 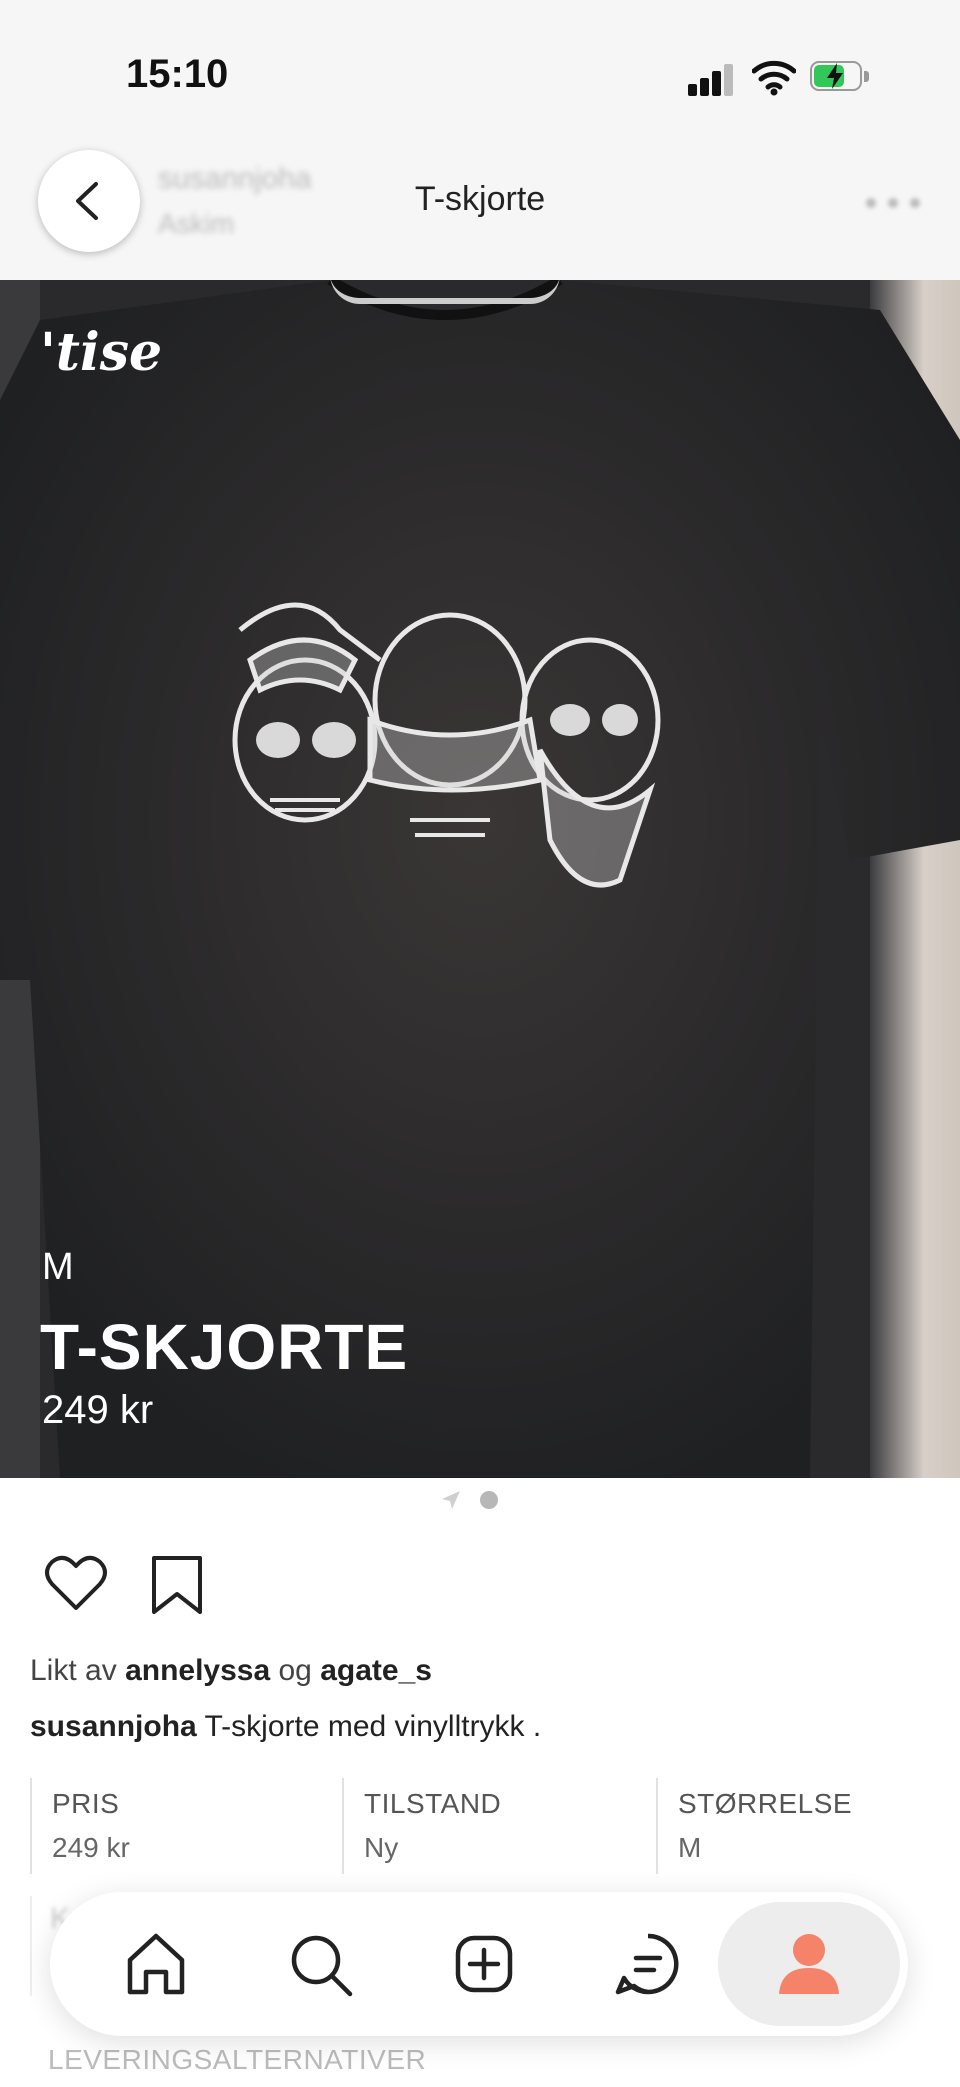 What do you see at coordinates (73, 1670) in the screenshot?
I see `liked-by-prefix: Likt av` at bounding box center [73, 1670].